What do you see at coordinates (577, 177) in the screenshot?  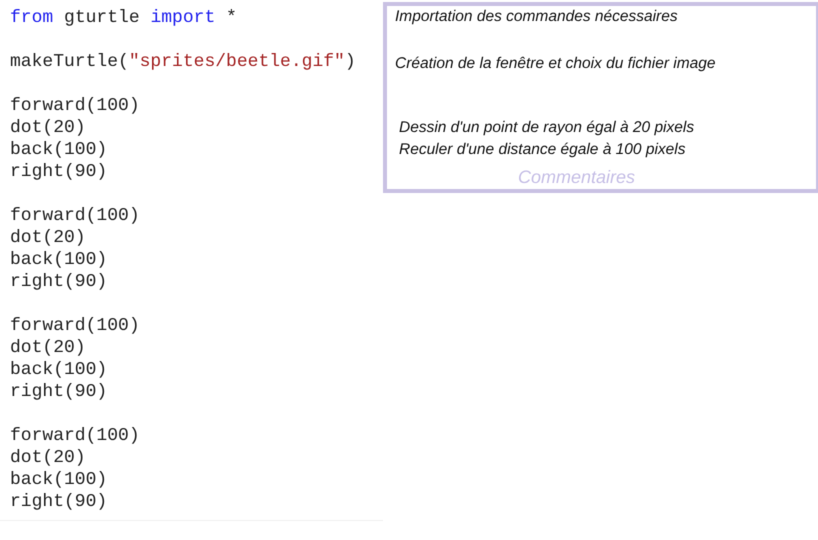 I see `panel-title: Commentaires` at bounding box center [577, 177].